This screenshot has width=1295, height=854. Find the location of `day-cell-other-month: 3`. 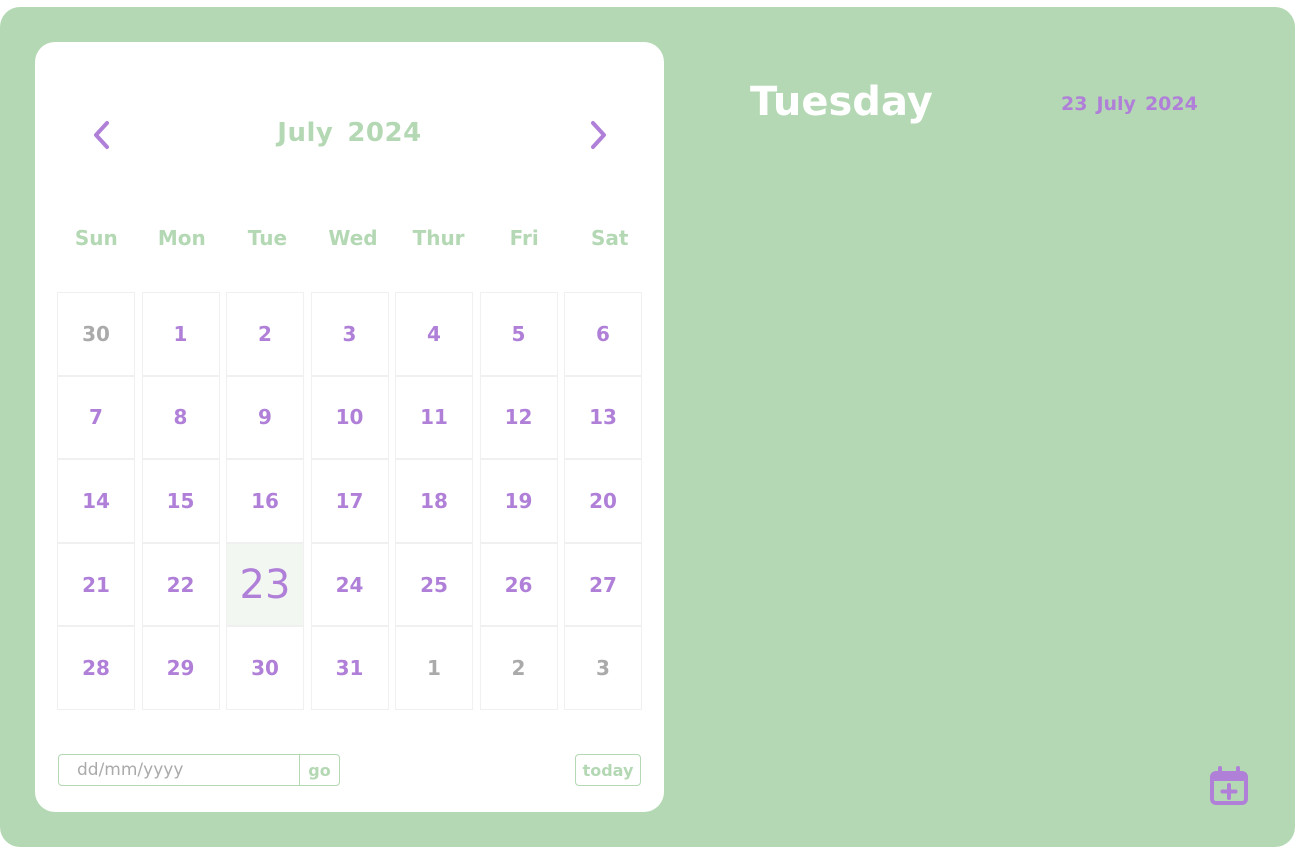

day-cell-other-month: 3 is located at coordinates (603, 668).